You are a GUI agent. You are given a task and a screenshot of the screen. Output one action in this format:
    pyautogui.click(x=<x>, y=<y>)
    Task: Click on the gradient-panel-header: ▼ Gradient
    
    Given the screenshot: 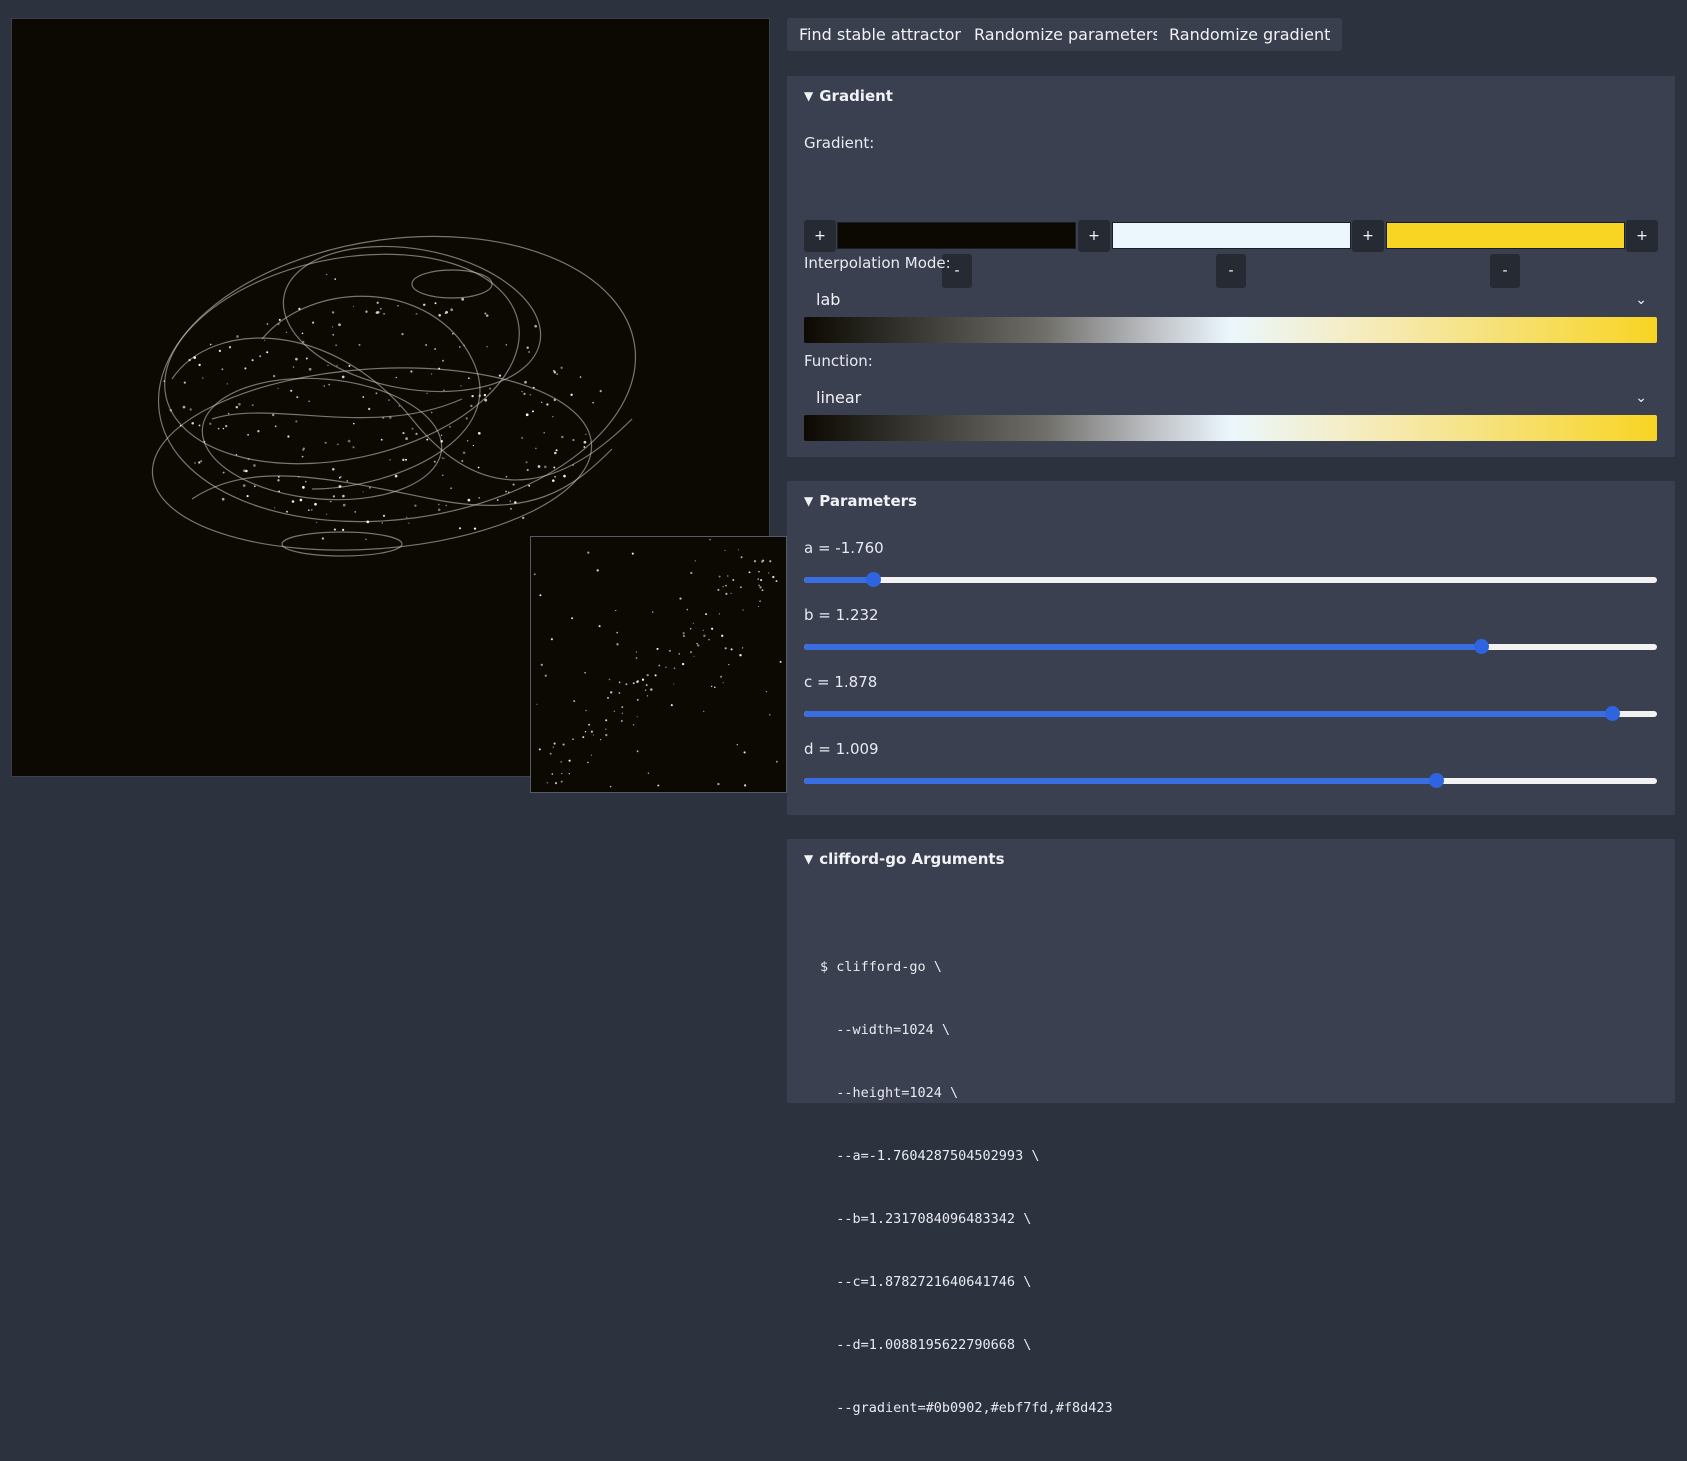 What is the action you would take?
    pyautogui.click(x=848, y=96)
    